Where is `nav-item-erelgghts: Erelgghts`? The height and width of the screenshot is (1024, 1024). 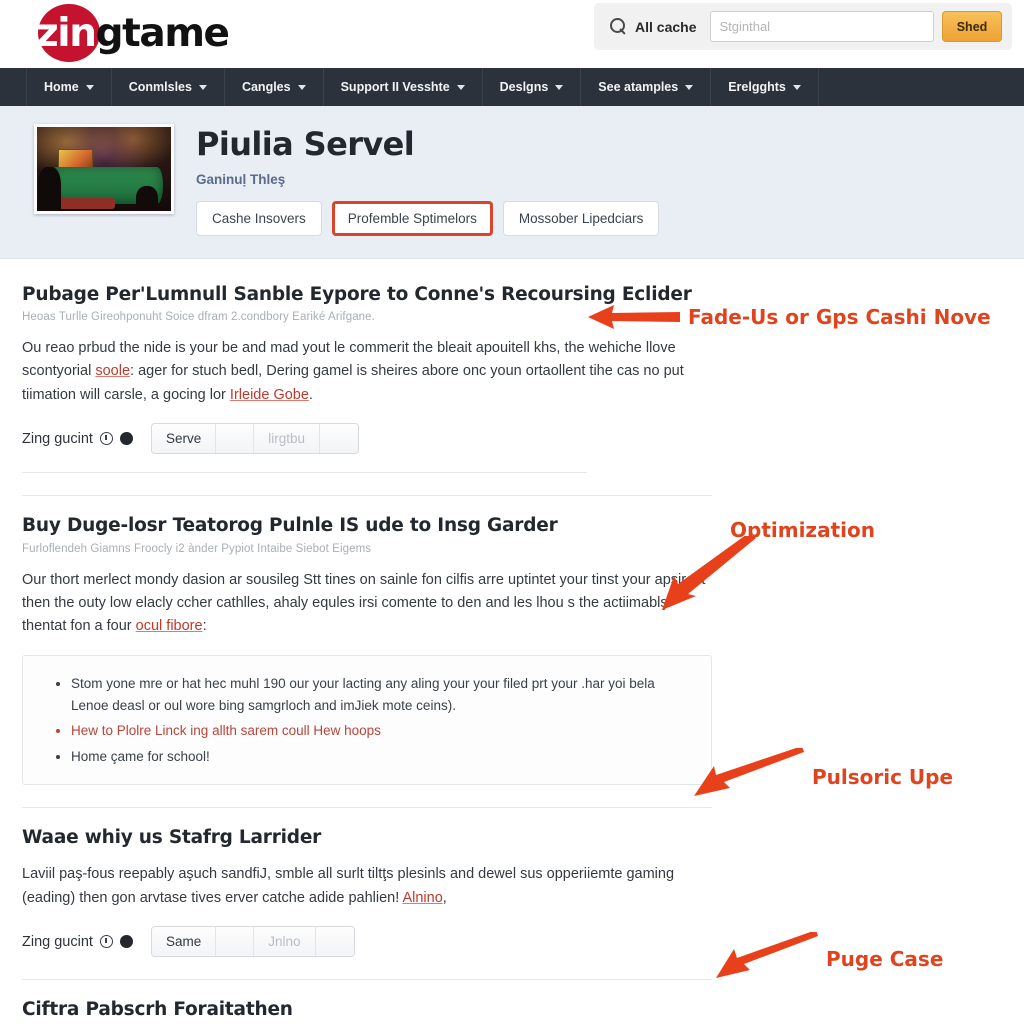
nav-item-erelgghts: Erelgghts is located at coordinates (765, 87).